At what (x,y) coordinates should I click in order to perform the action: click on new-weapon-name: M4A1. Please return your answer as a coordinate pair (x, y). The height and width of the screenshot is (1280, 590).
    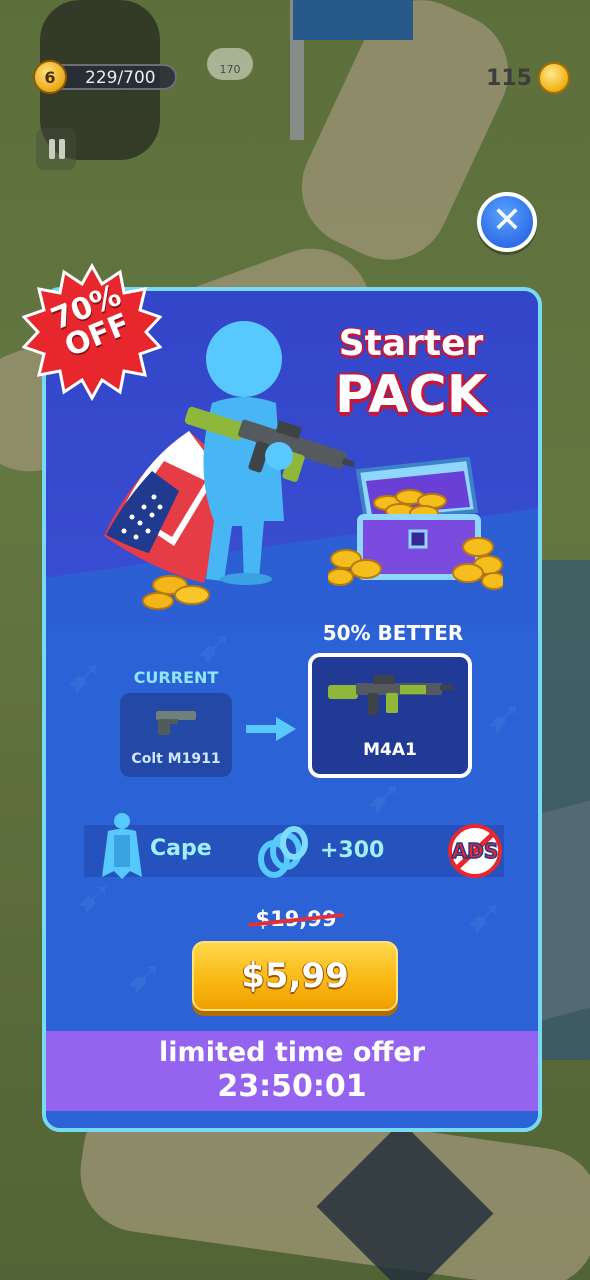
    Looking at the image, I should click on (390, 750).